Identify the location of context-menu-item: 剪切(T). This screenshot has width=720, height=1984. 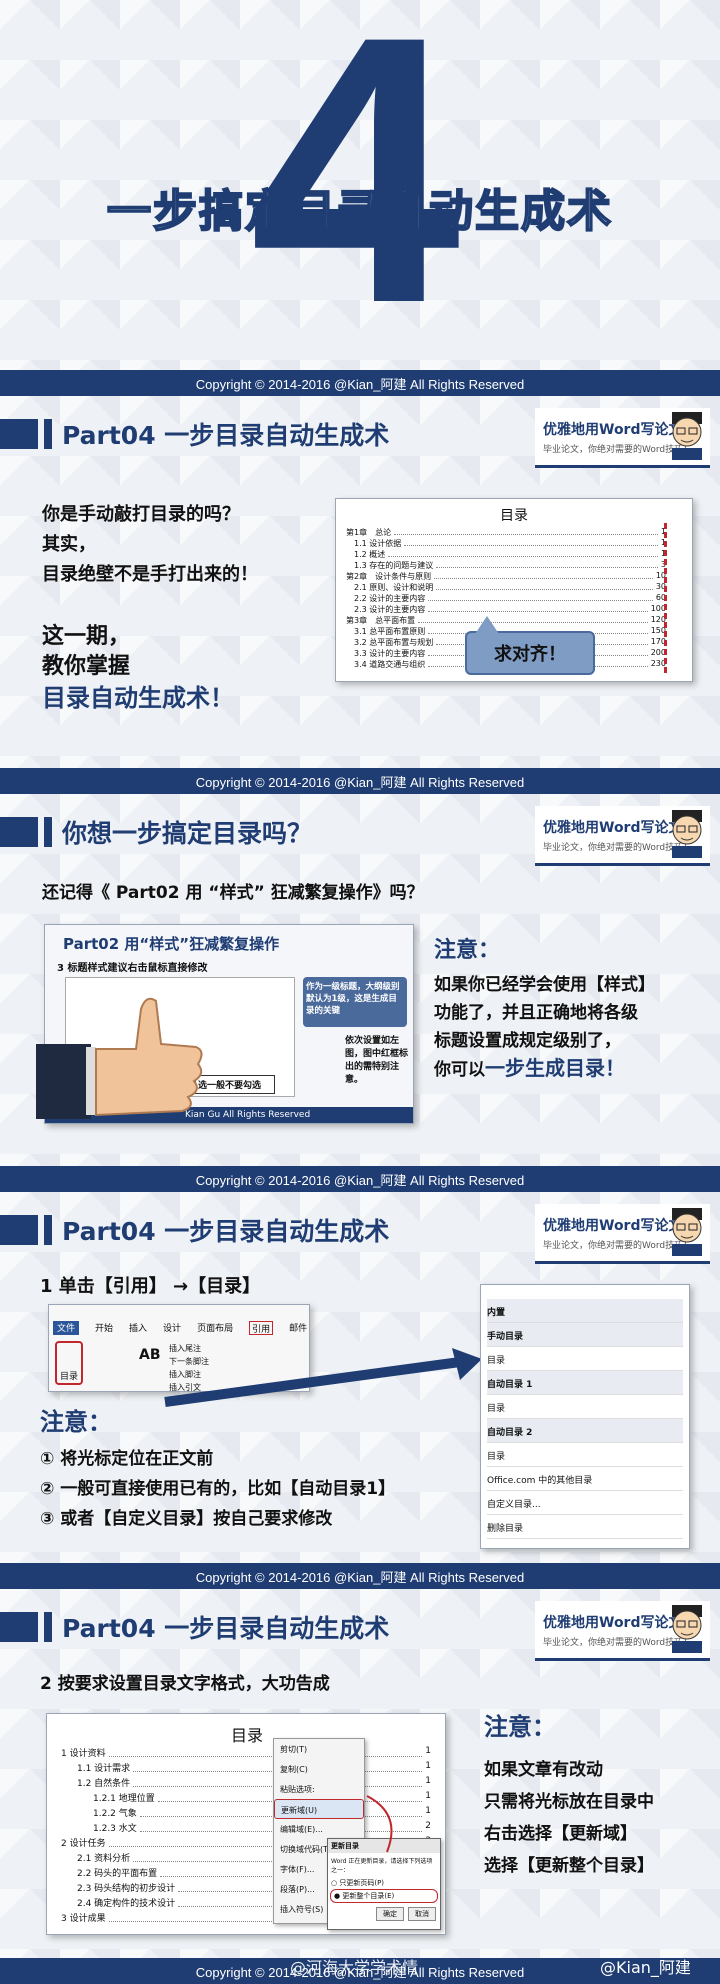
(319, 1749).